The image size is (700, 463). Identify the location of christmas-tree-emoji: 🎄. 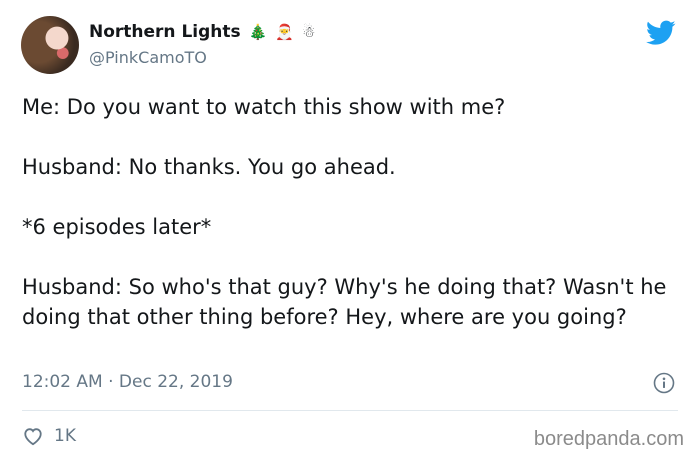
(258, 31).